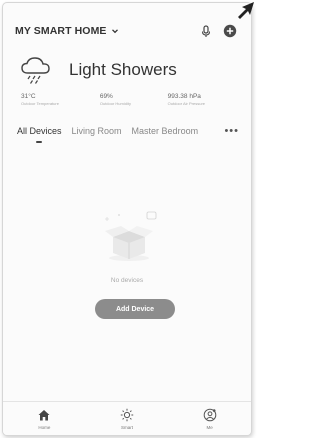 The image size is (320, 438). Describe the element at coordinates (35, 70) in the screenshot. I see `cloud-rain-icon` at that location.